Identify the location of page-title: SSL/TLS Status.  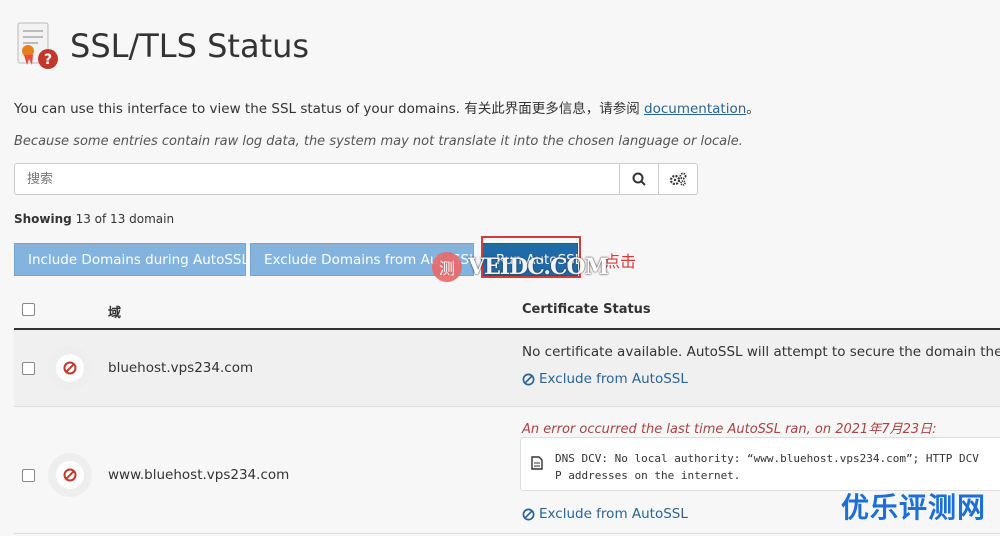
(190, 46).